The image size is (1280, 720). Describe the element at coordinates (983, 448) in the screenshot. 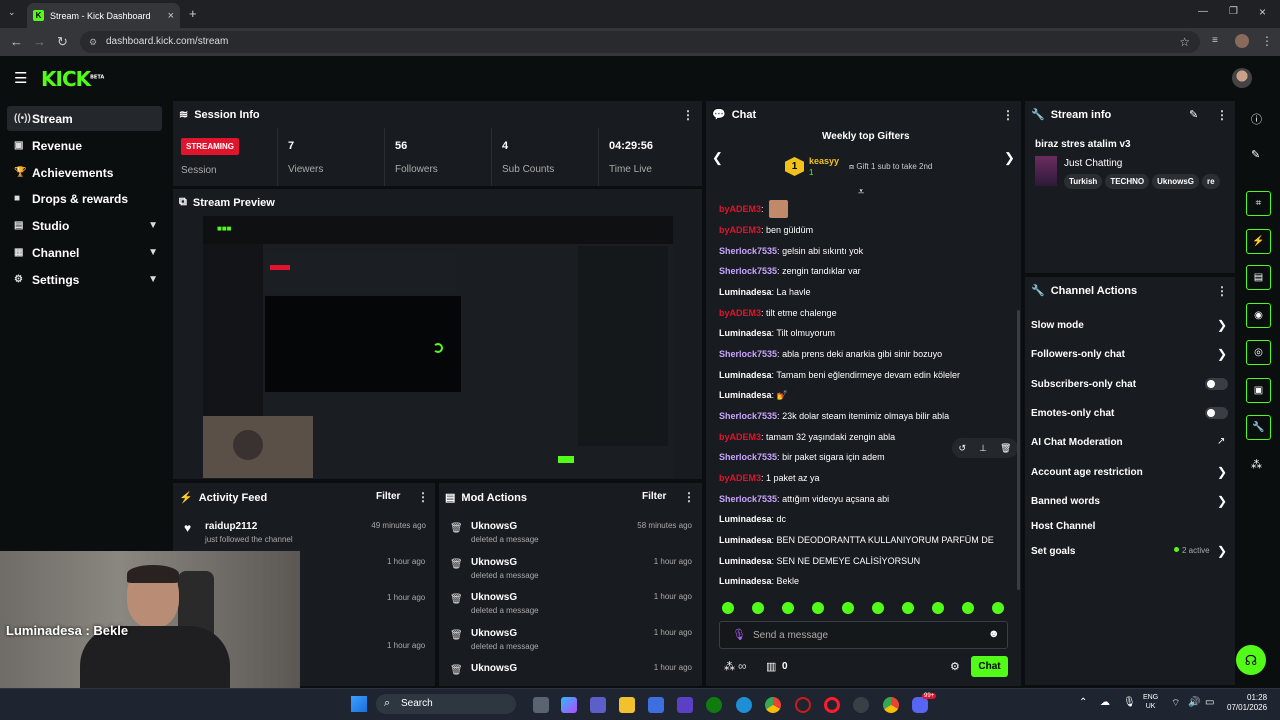

I see `pin-icon: ⊥` at that location.